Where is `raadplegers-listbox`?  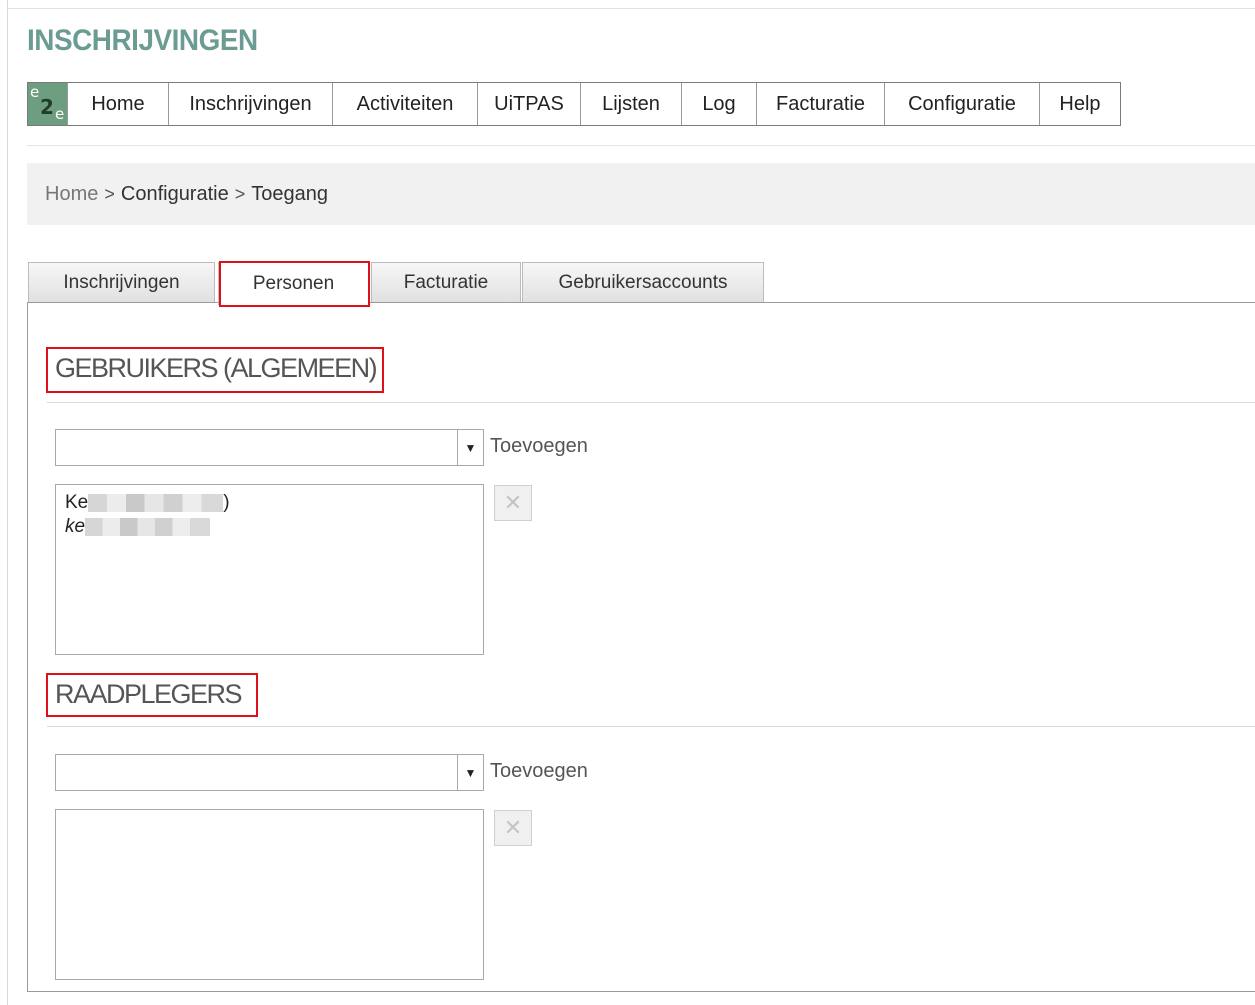
raadplegers-listbox is located at coordinates (269, 894).